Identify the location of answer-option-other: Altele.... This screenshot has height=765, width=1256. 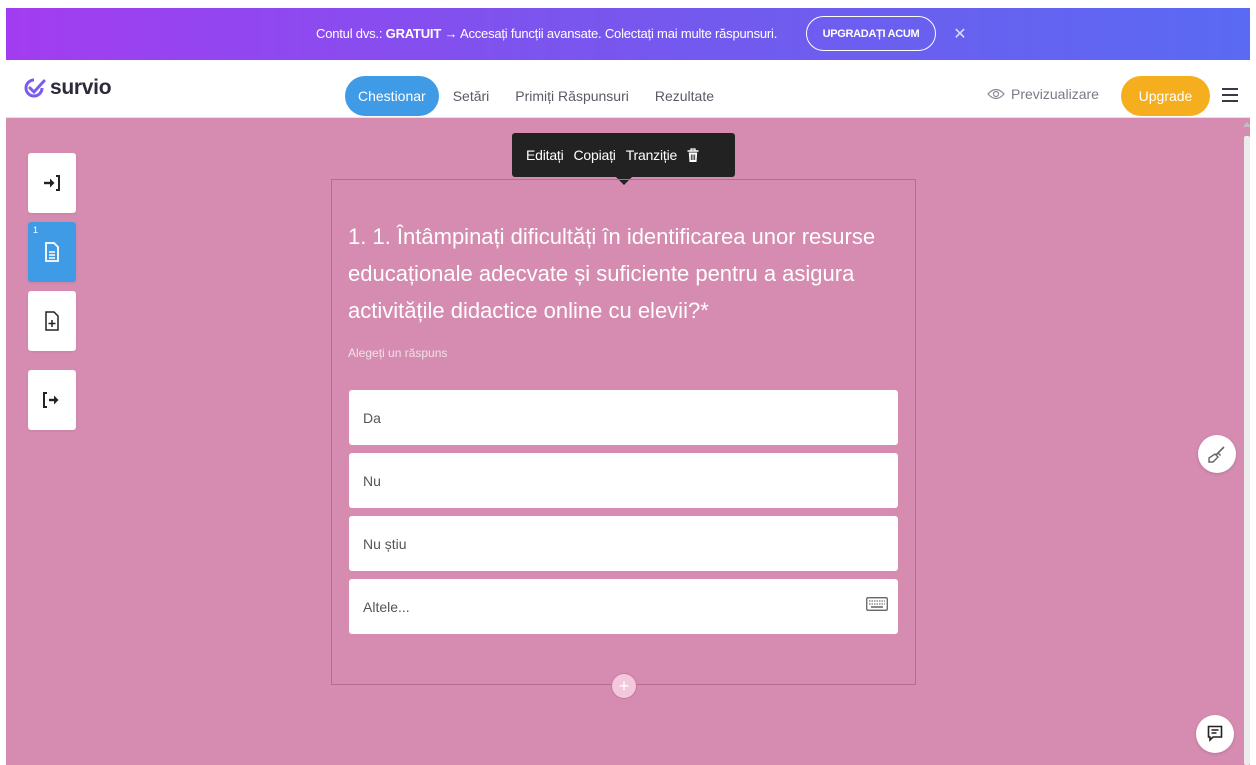
(623, 606).